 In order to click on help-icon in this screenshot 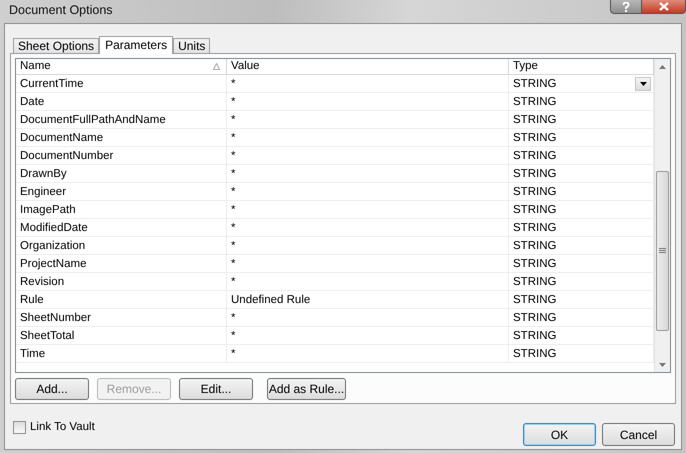, I will do `click(626, 7)`.